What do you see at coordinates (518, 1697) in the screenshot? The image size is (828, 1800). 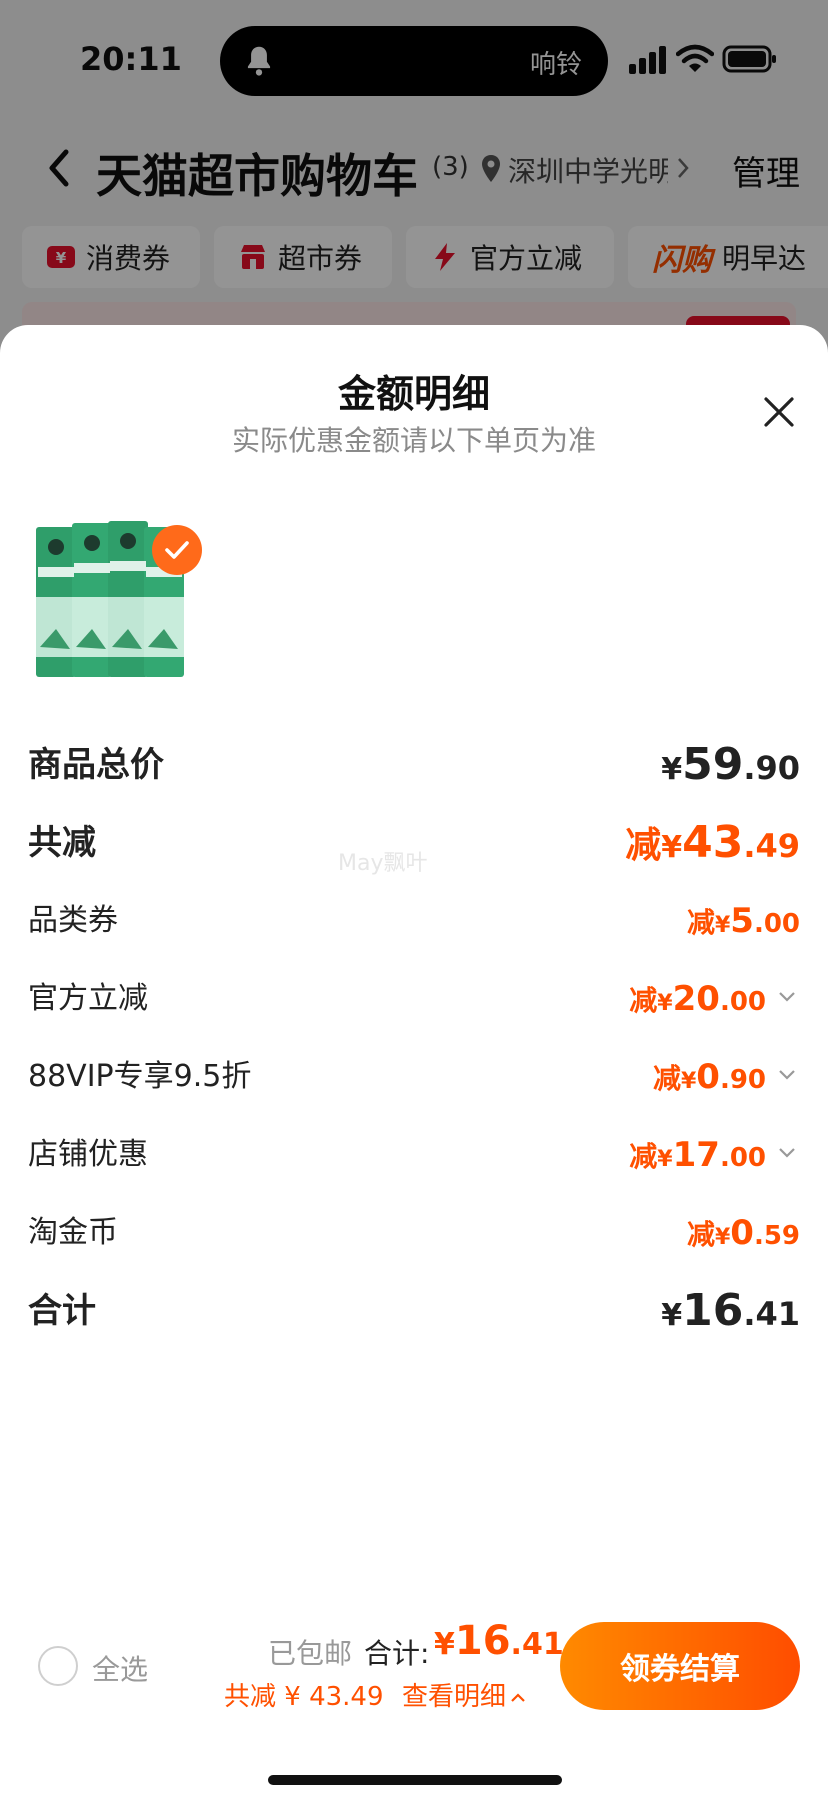 I see `chevron-up-icon` at bounding box center [518, 1697].